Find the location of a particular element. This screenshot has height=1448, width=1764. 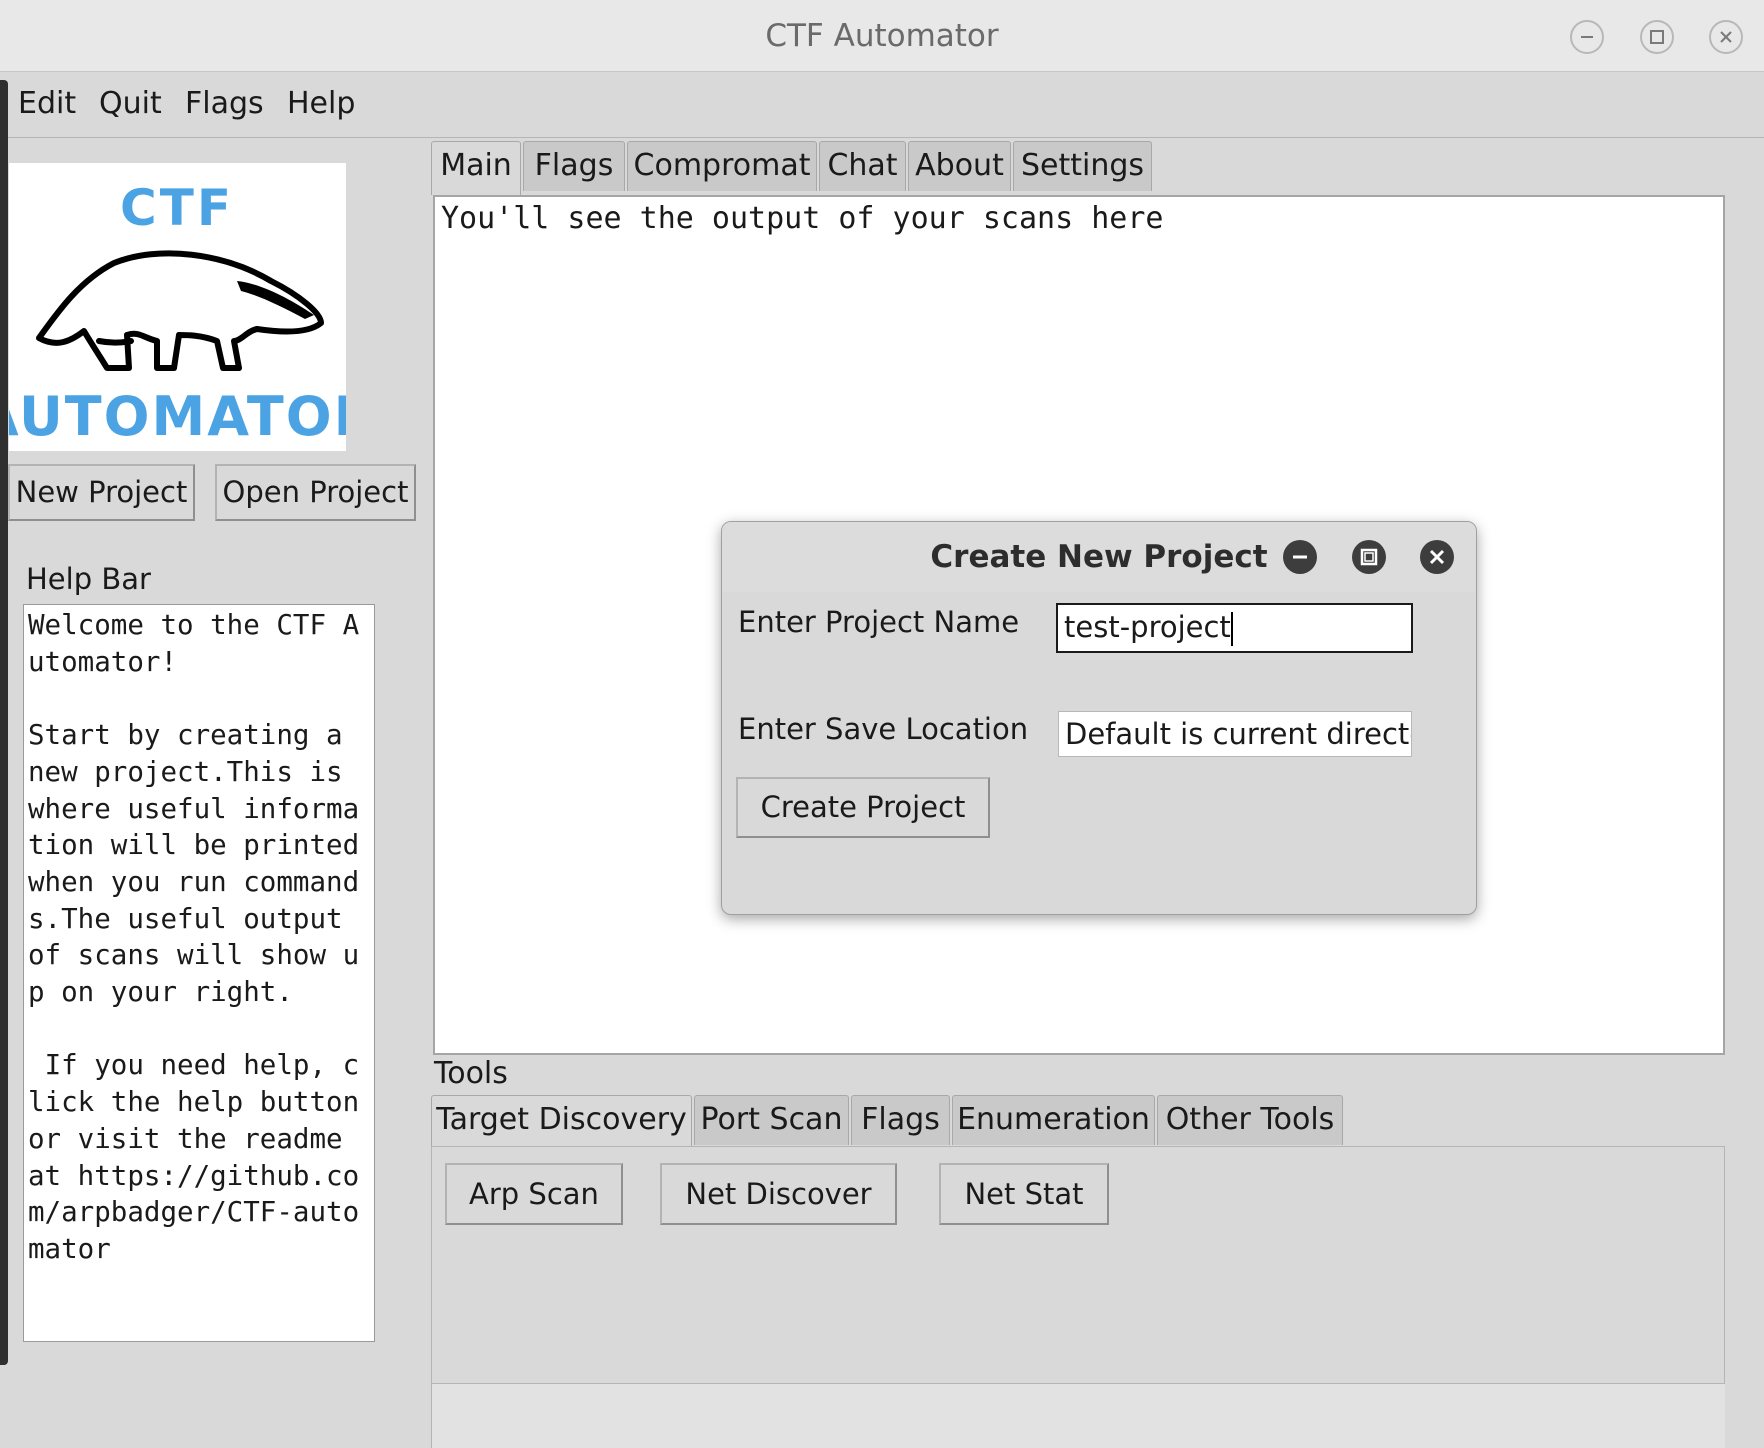

badger-icon is located at coordinates (180, 310).